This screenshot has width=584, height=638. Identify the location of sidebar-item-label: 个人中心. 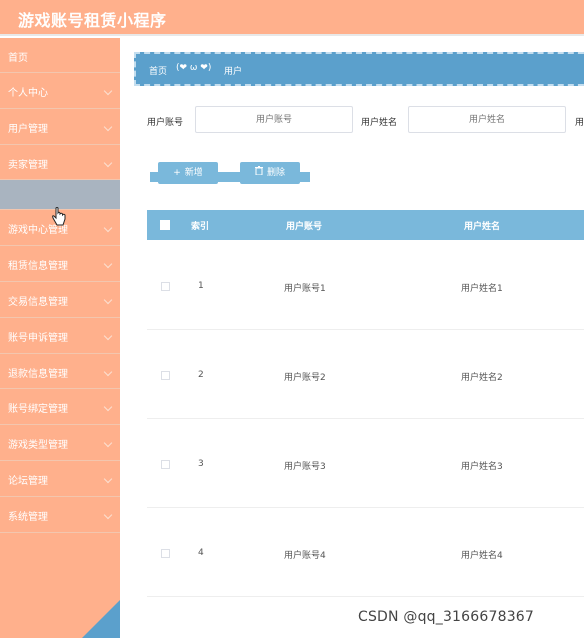
(28, 93).